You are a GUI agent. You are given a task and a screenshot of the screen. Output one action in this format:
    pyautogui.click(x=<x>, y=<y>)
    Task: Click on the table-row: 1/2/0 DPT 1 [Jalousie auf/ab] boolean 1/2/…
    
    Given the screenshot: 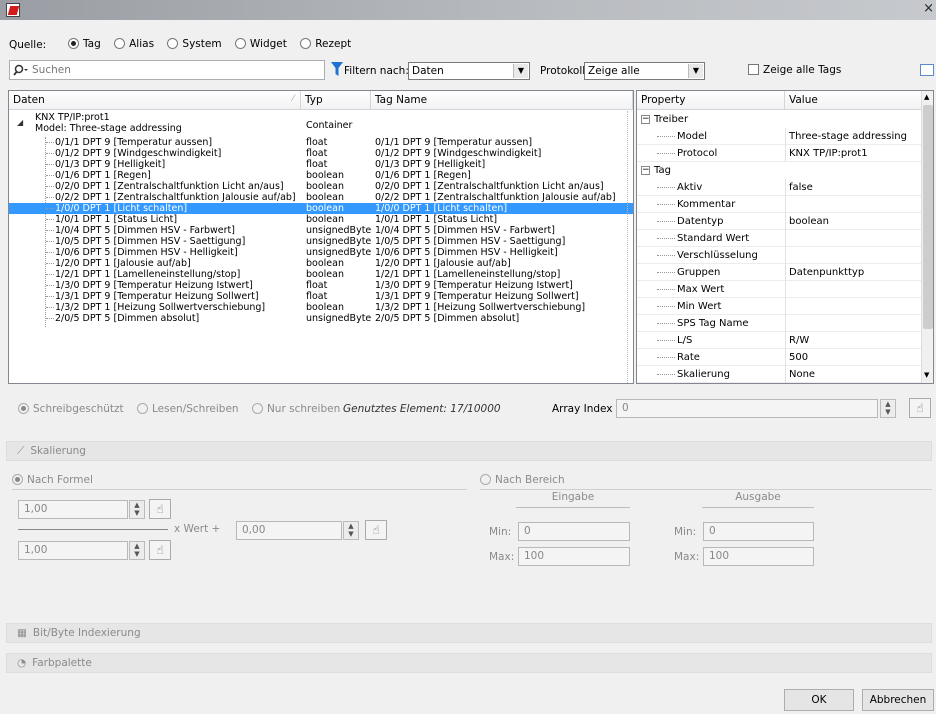 What is the action you would take?
    pyautogui.click(x=321, y=263)
    